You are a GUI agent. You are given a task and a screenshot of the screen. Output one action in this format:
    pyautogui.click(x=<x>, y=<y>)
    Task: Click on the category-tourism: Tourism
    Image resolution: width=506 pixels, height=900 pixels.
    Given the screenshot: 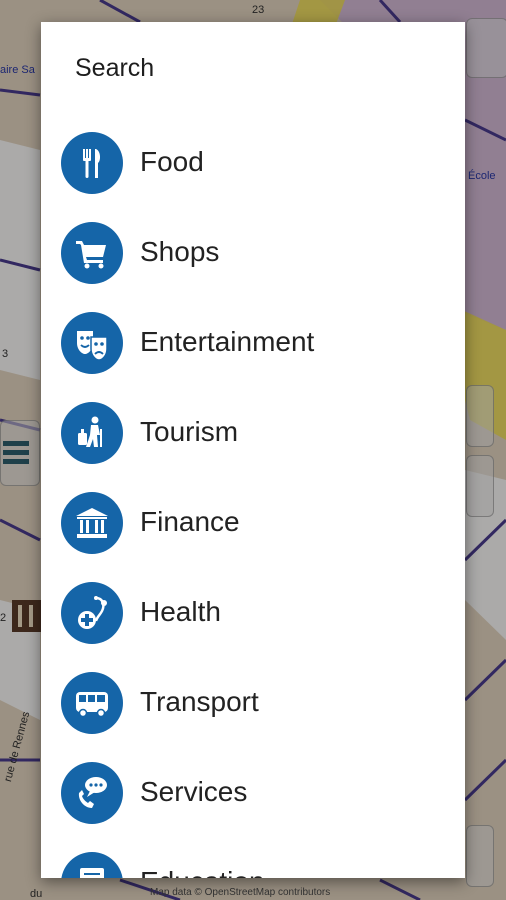 What is the action you would take?
    pyautogui.click(x=253, y=431)
    